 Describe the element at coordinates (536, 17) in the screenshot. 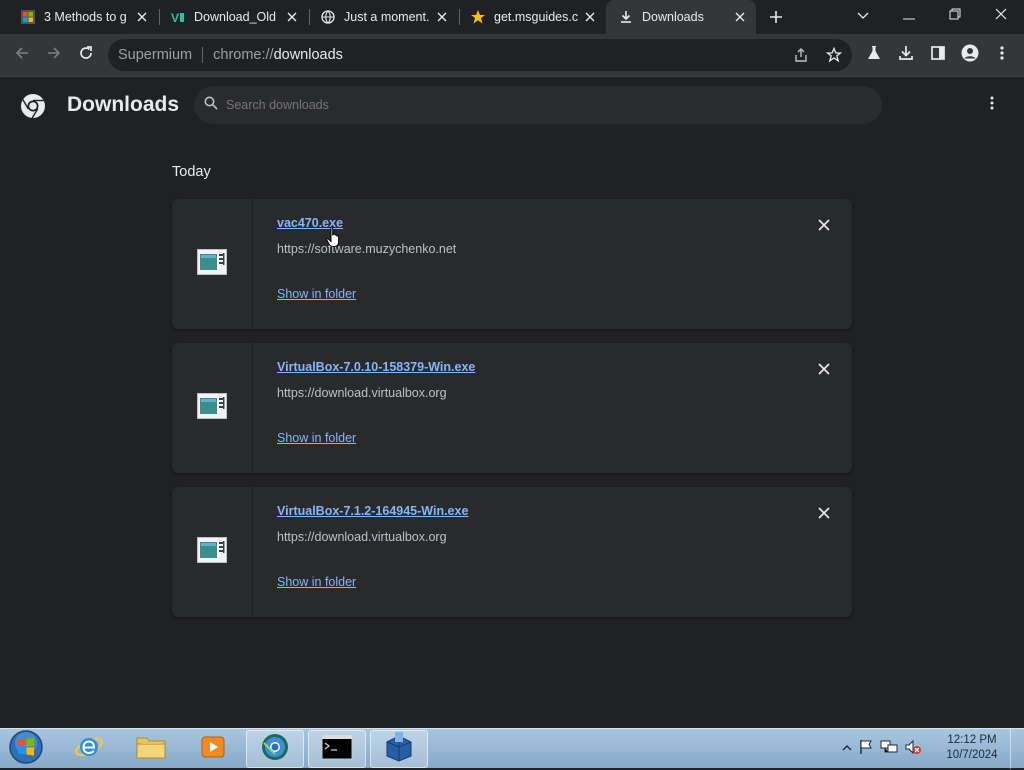

I see `tab-title: get.msguides.c` at that location.